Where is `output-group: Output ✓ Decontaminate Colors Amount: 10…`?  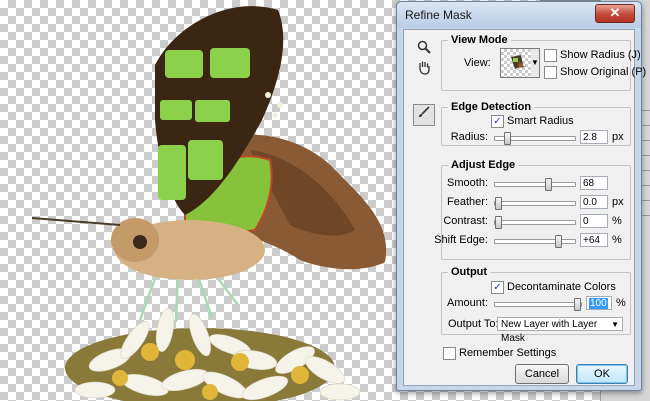 output-group: Output ✓ Decontaminate Colors Amount: 10… is located at coordinates (536, 305).